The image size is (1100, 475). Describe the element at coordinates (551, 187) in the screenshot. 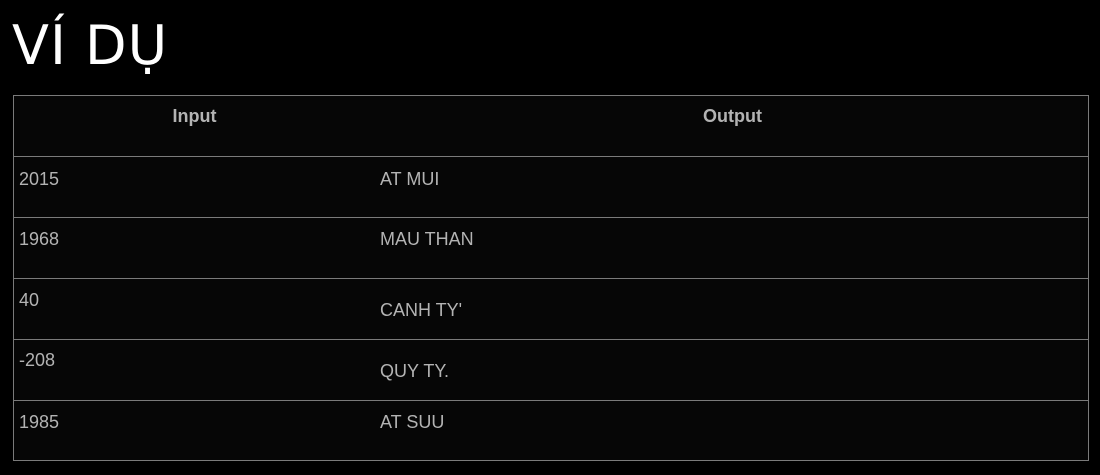

I see `table-row: 2015 AT MUI` at that location.